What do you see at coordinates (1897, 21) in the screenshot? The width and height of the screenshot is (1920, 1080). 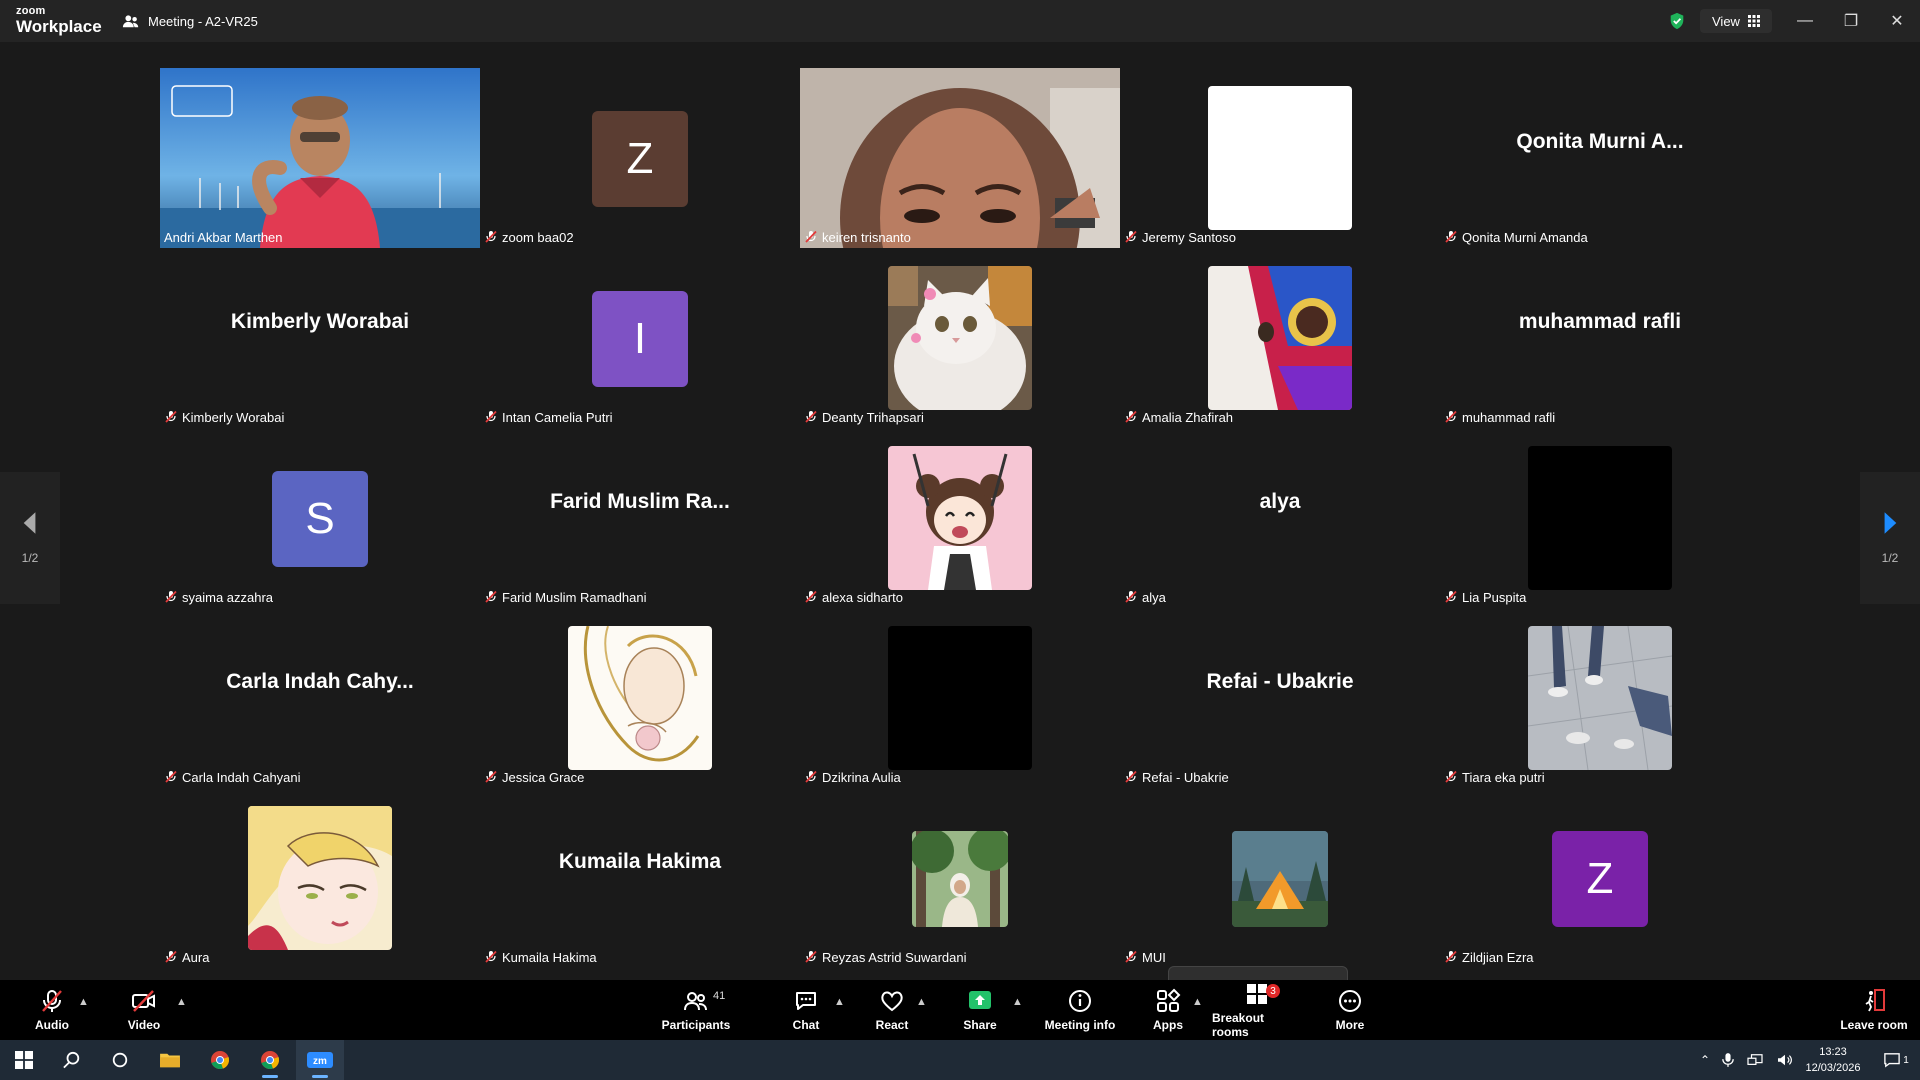 I see `close-icon: ✕` at bounding box center [1897, 21].